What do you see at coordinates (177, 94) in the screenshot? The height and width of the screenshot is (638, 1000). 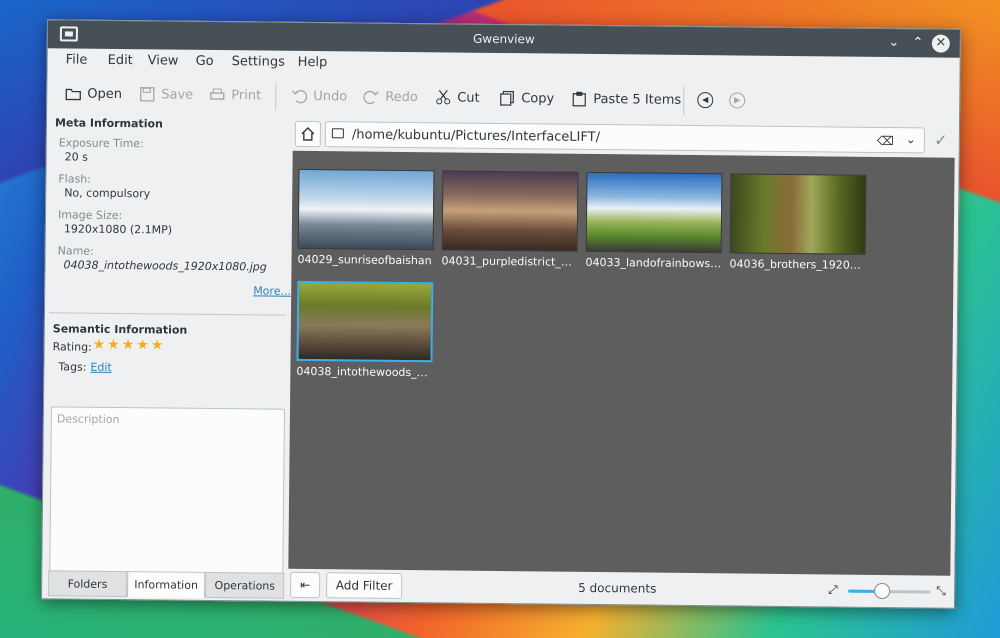 I see `save-label: Save` at bounding box center [177, 94].